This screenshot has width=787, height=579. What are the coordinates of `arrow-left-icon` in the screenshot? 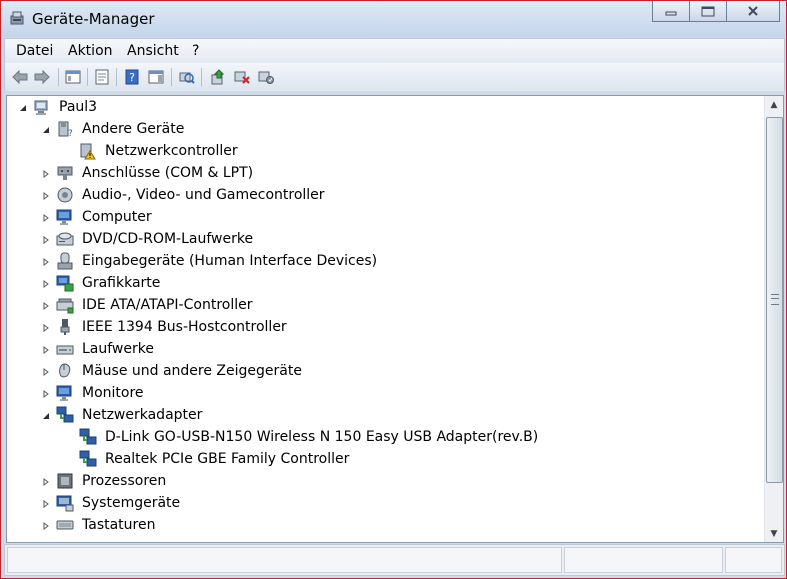 It's located at (20, 77).